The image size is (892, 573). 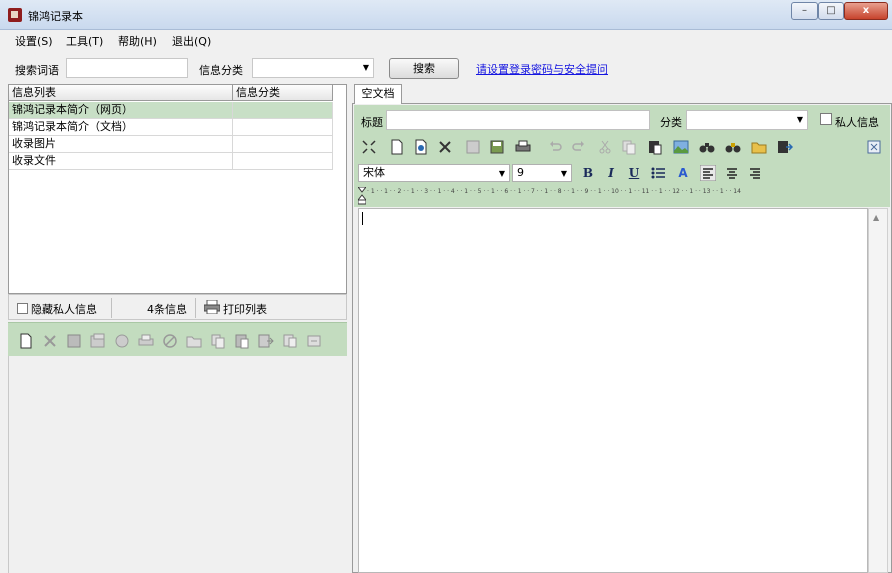 I want to click on column-header-info-list: 信息列表, so click(x=121, y=93).